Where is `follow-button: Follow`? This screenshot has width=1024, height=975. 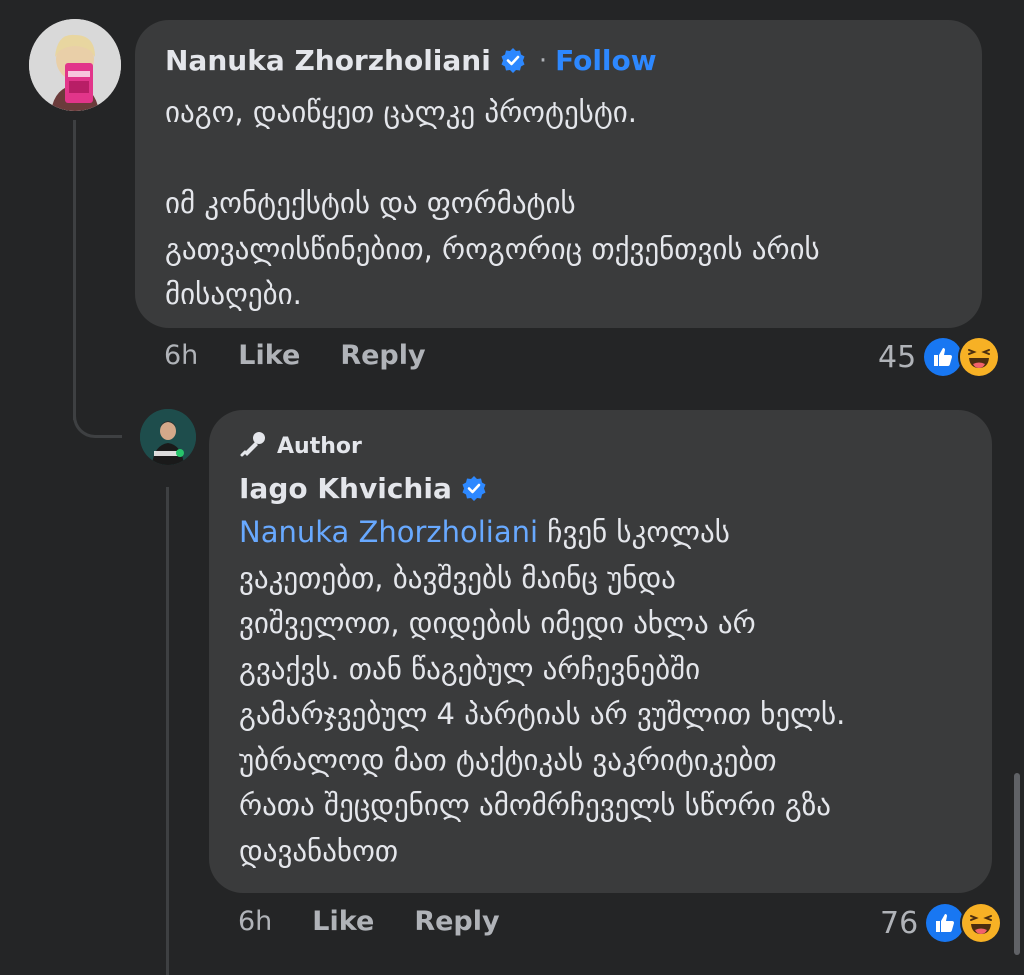
follow-button: Follow is located at coordinates (606, 60).